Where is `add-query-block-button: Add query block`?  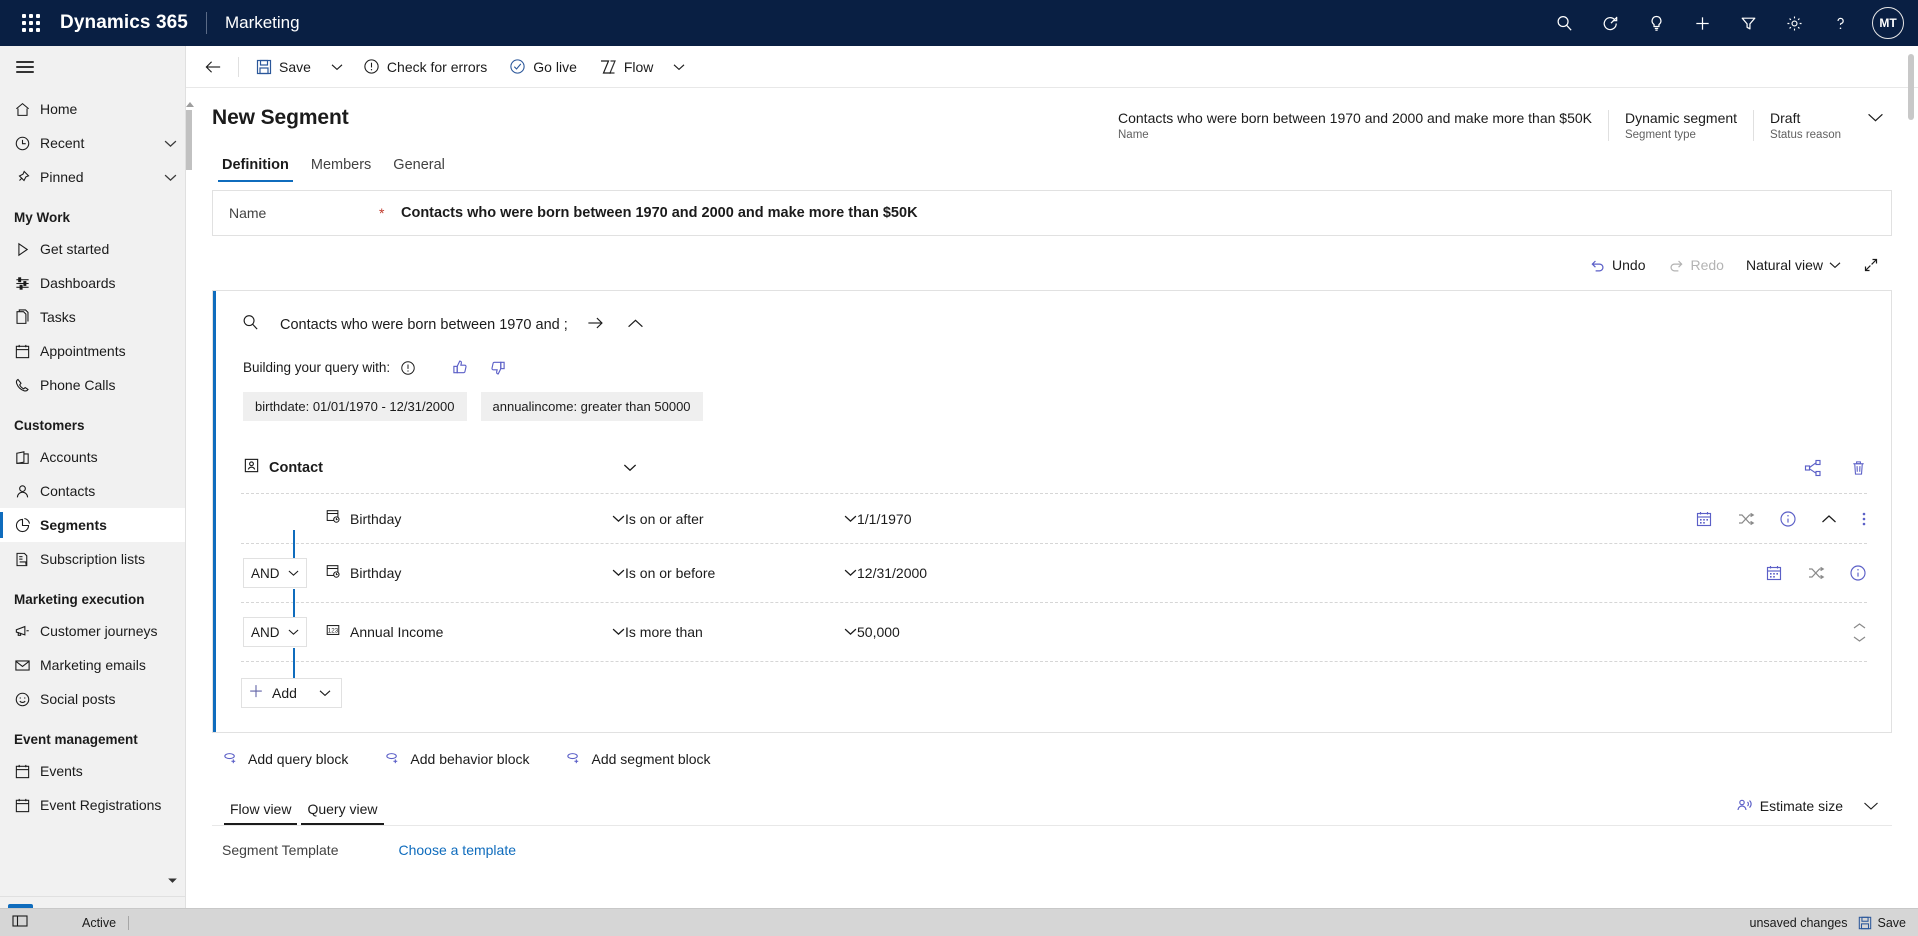
add-query-block-button: Add query block is located at coordinates (285, 759).